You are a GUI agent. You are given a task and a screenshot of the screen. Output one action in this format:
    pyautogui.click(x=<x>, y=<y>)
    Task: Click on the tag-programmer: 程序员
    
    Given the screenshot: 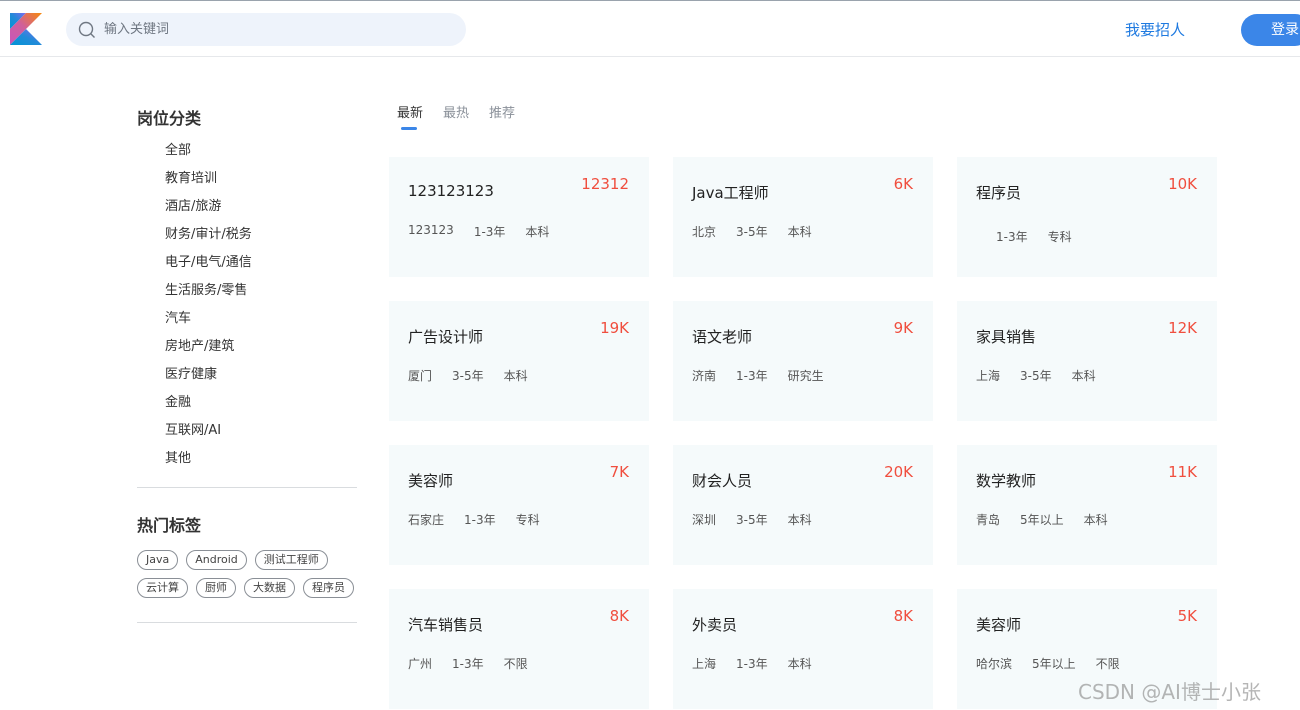 What is the action you would take?
    pyautogui.click(x=328, y=588)
    